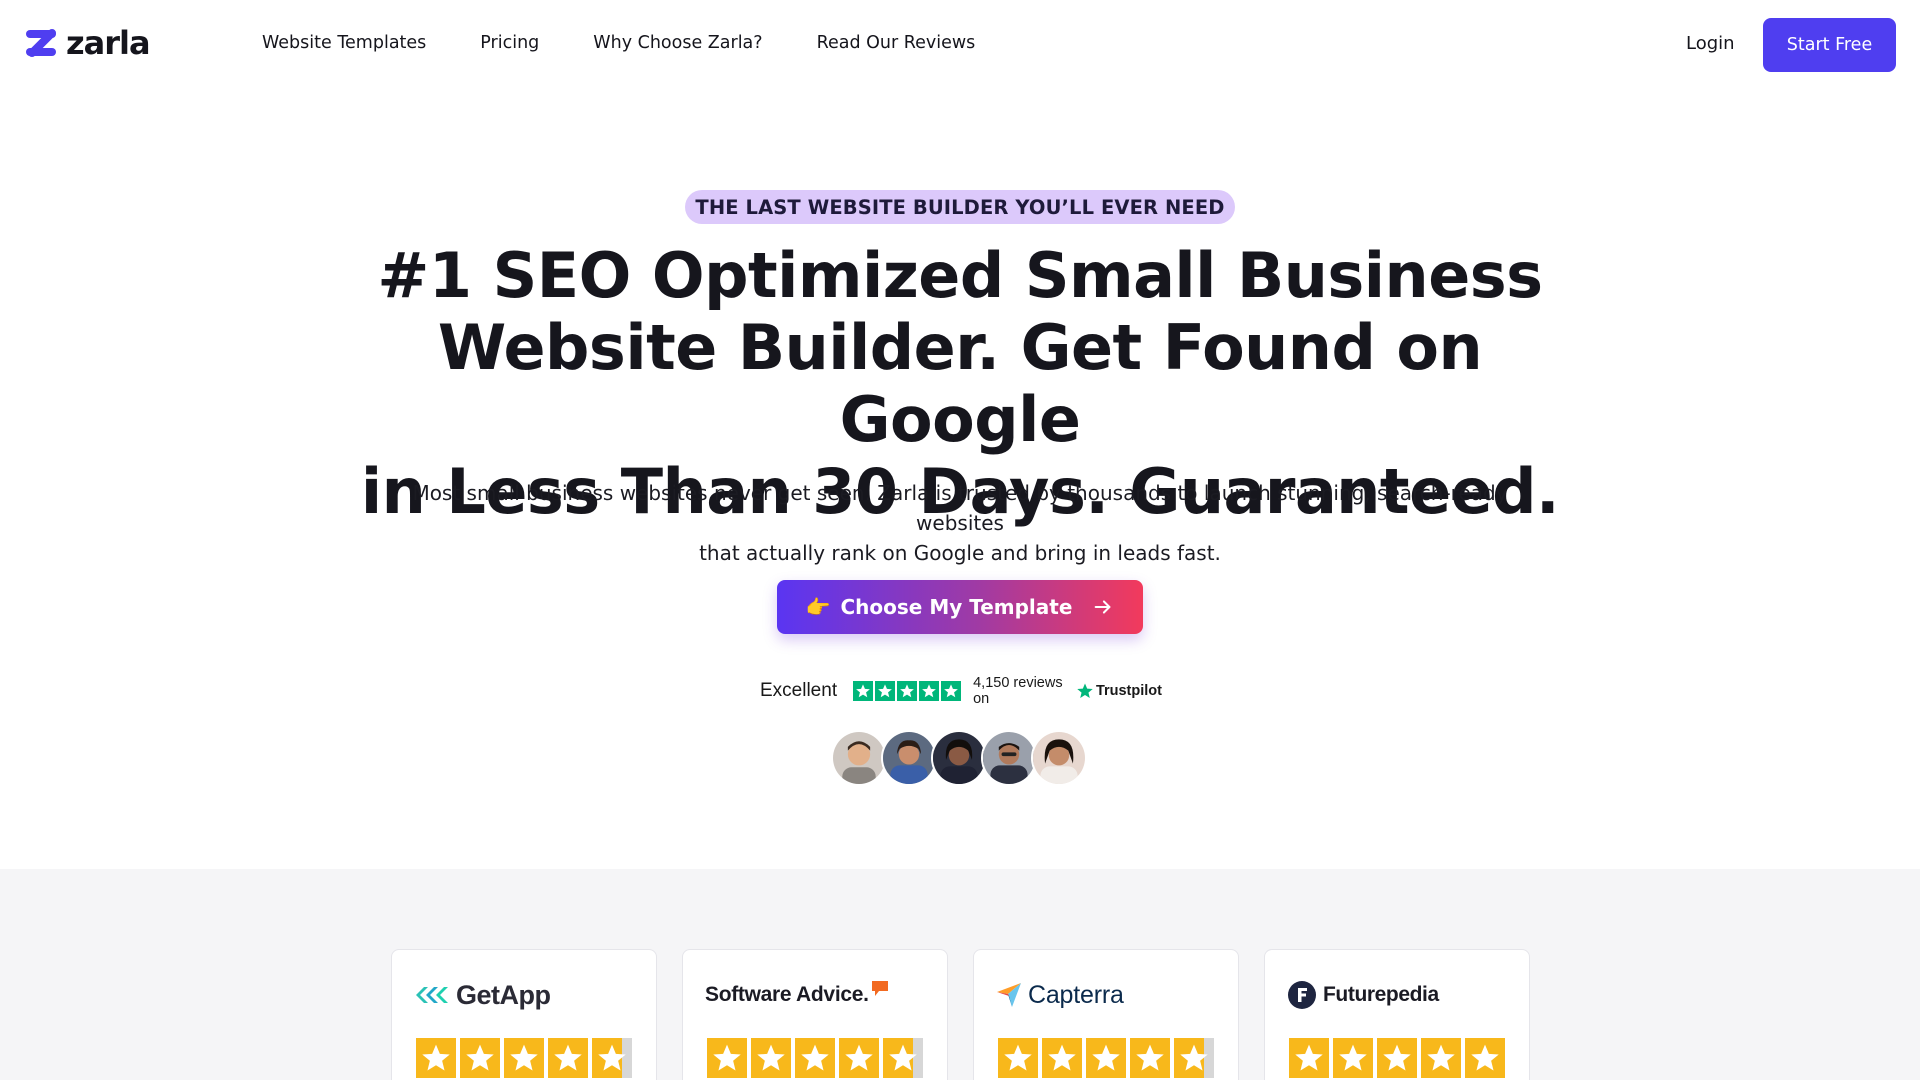 The width and height of the screenshot is (1920, 1080). Describe the element at coordinates (818, 607) in the screenshot. I see `pointing-hand-icon: 👉` at that location.